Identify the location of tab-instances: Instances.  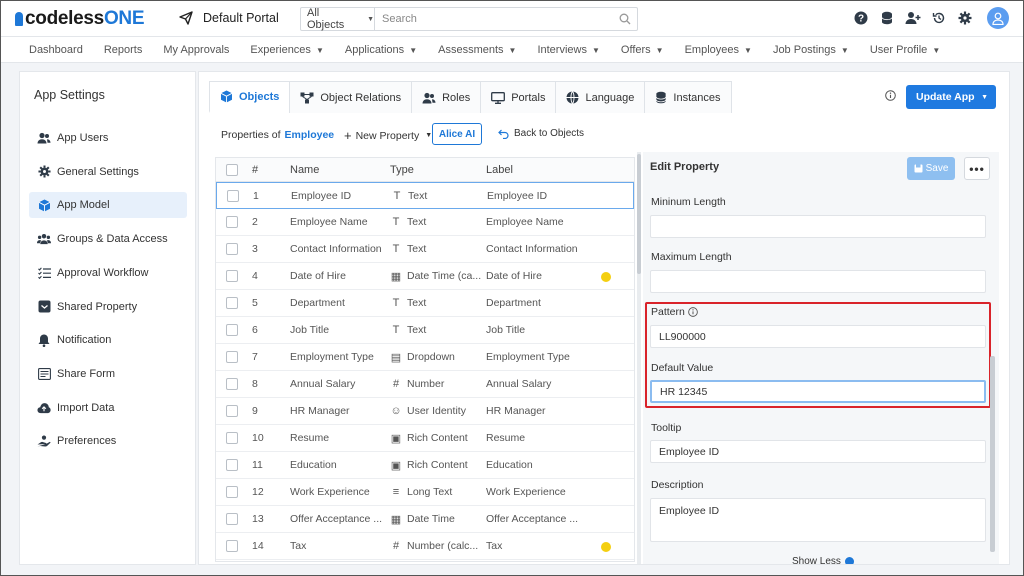
(688, 97).